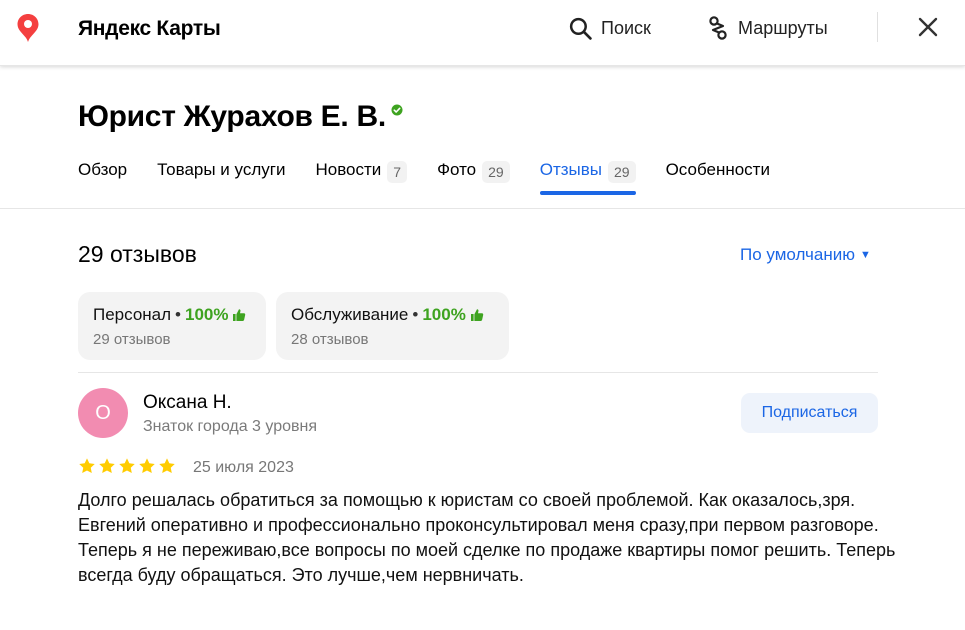 The width and height of the screenshot is (965, 630). I want to click on routes-button: Маршруты, so click(767, 28).